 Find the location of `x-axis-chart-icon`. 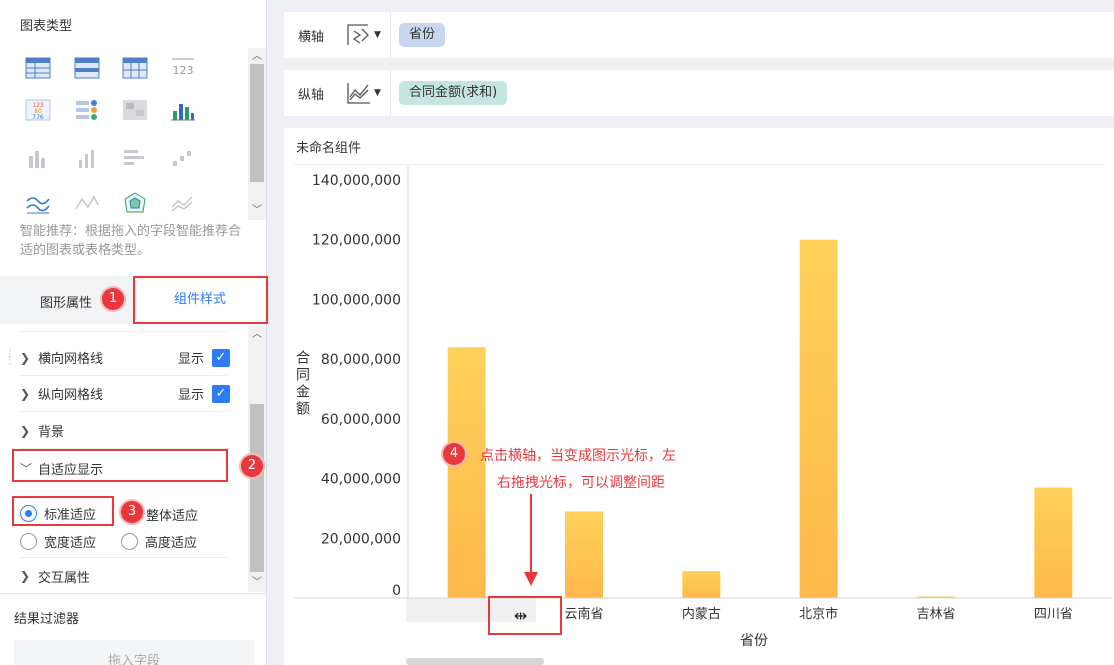

x-axis-chart-icon is located at coordinates (359, 35).